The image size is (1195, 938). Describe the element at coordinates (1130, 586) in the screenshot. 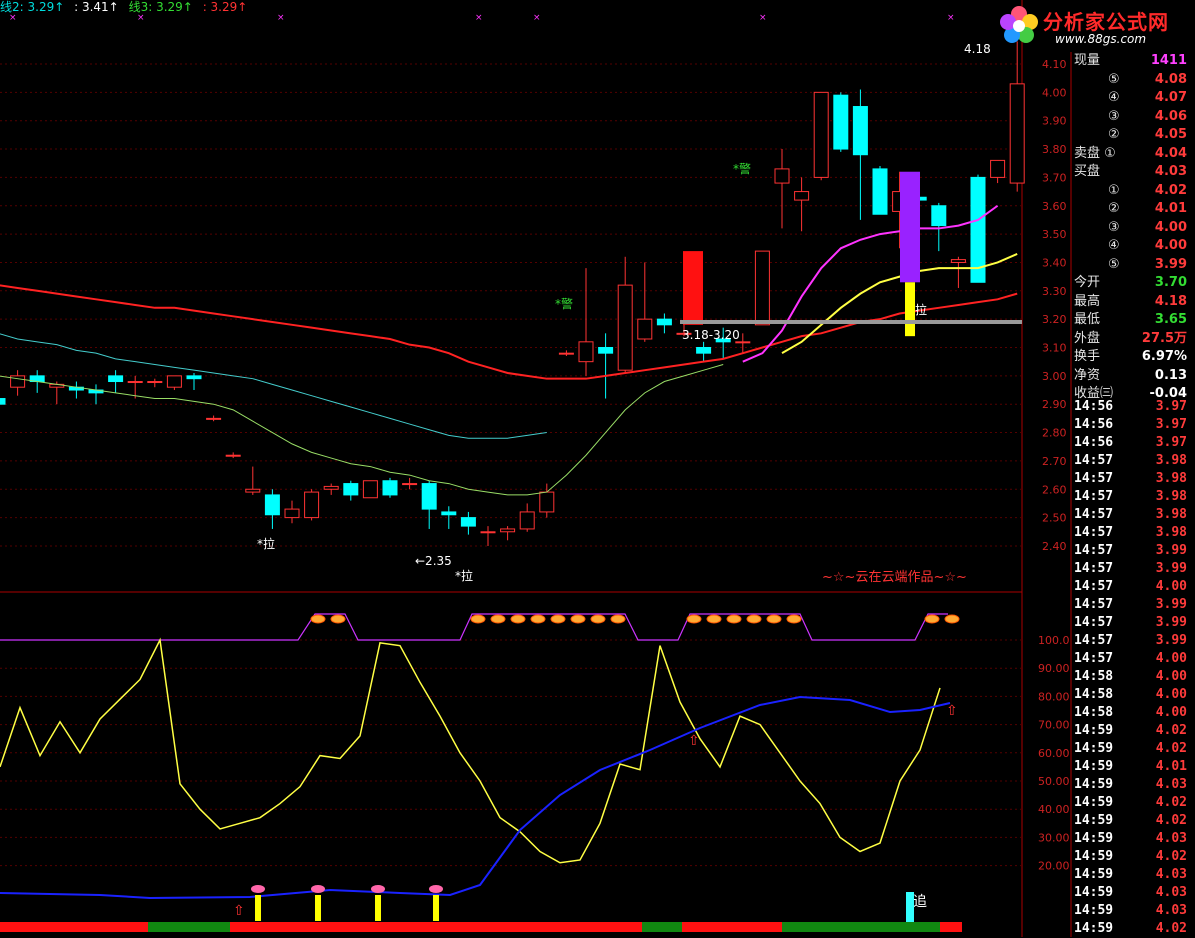

I see `tick-row: 14:57 4.00` at that location.